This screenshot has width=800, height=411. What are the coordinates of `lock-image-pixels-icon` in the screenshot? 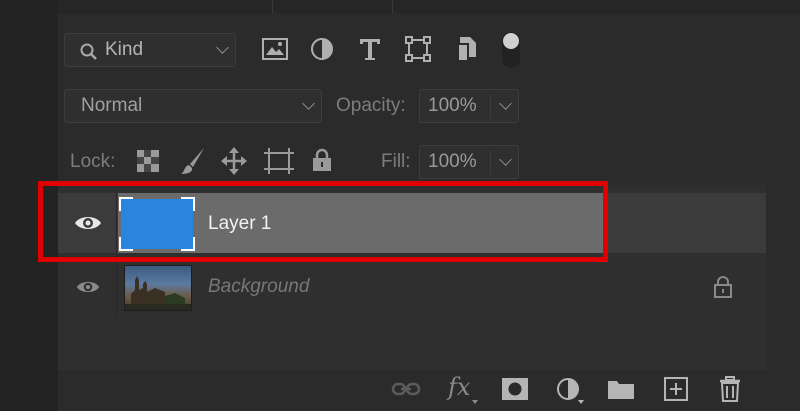 It's located at (193, 161).